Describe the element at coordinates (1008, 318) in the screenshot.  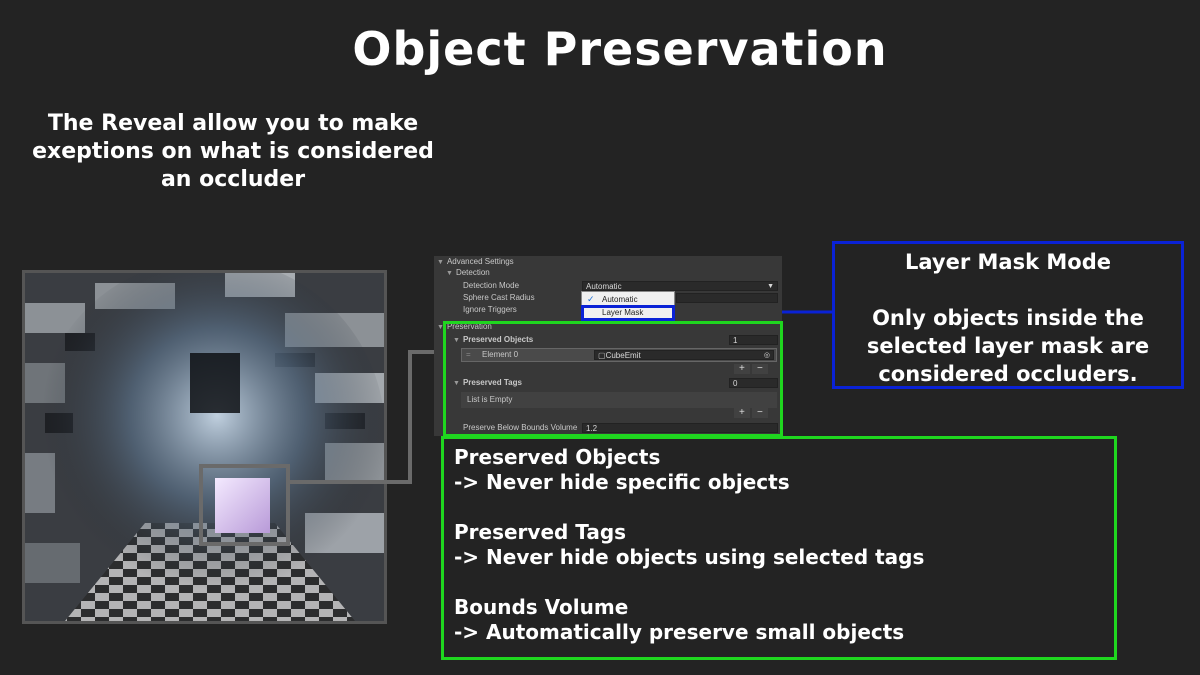
I see `callout-line: Only objects inside the` at that location.